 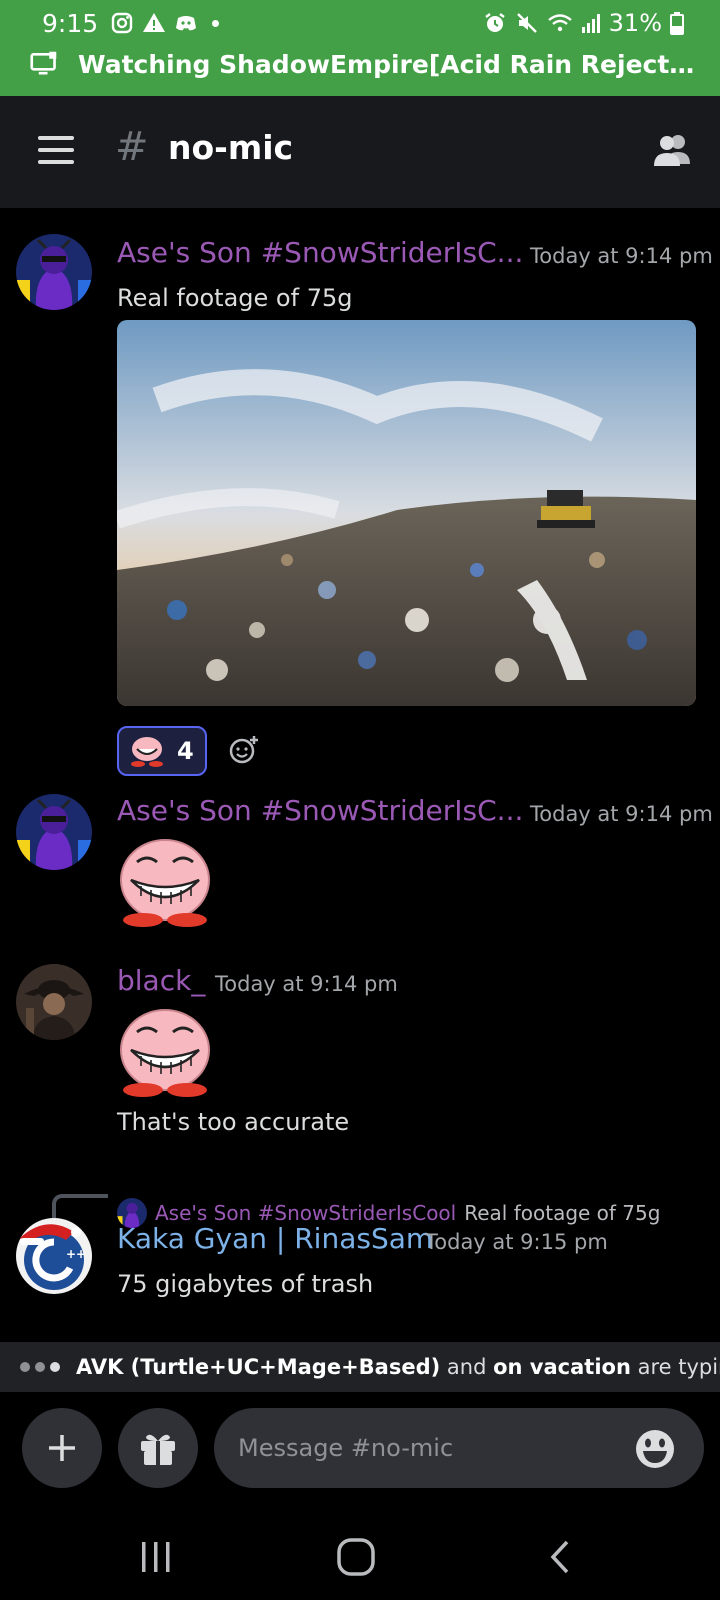 What do you see at coordinates (80, 1206) in the screenshot?
I see `reply-connector` at bounding box center [80, 1206].